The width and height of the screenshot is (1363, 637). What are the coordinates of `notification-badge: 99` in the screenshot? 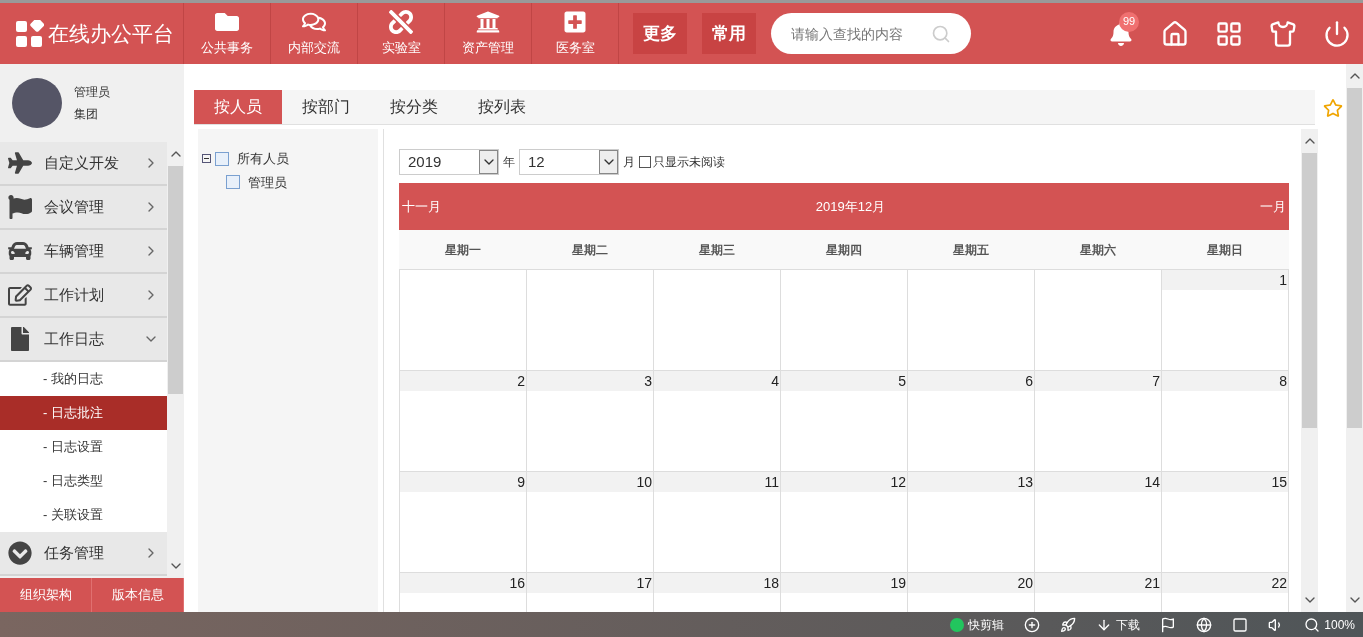 It's located at (1129, 21).